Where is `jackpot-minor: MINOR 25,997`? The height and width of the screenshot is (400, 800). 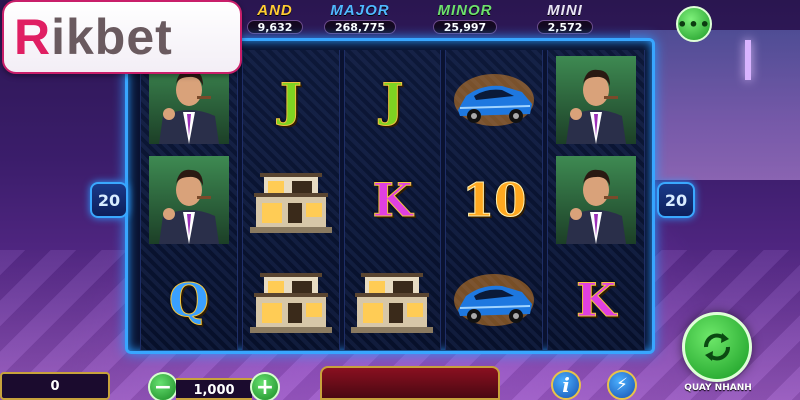 jackpot-minor: MINOR 25,997 is located at coordinates (465, 18).